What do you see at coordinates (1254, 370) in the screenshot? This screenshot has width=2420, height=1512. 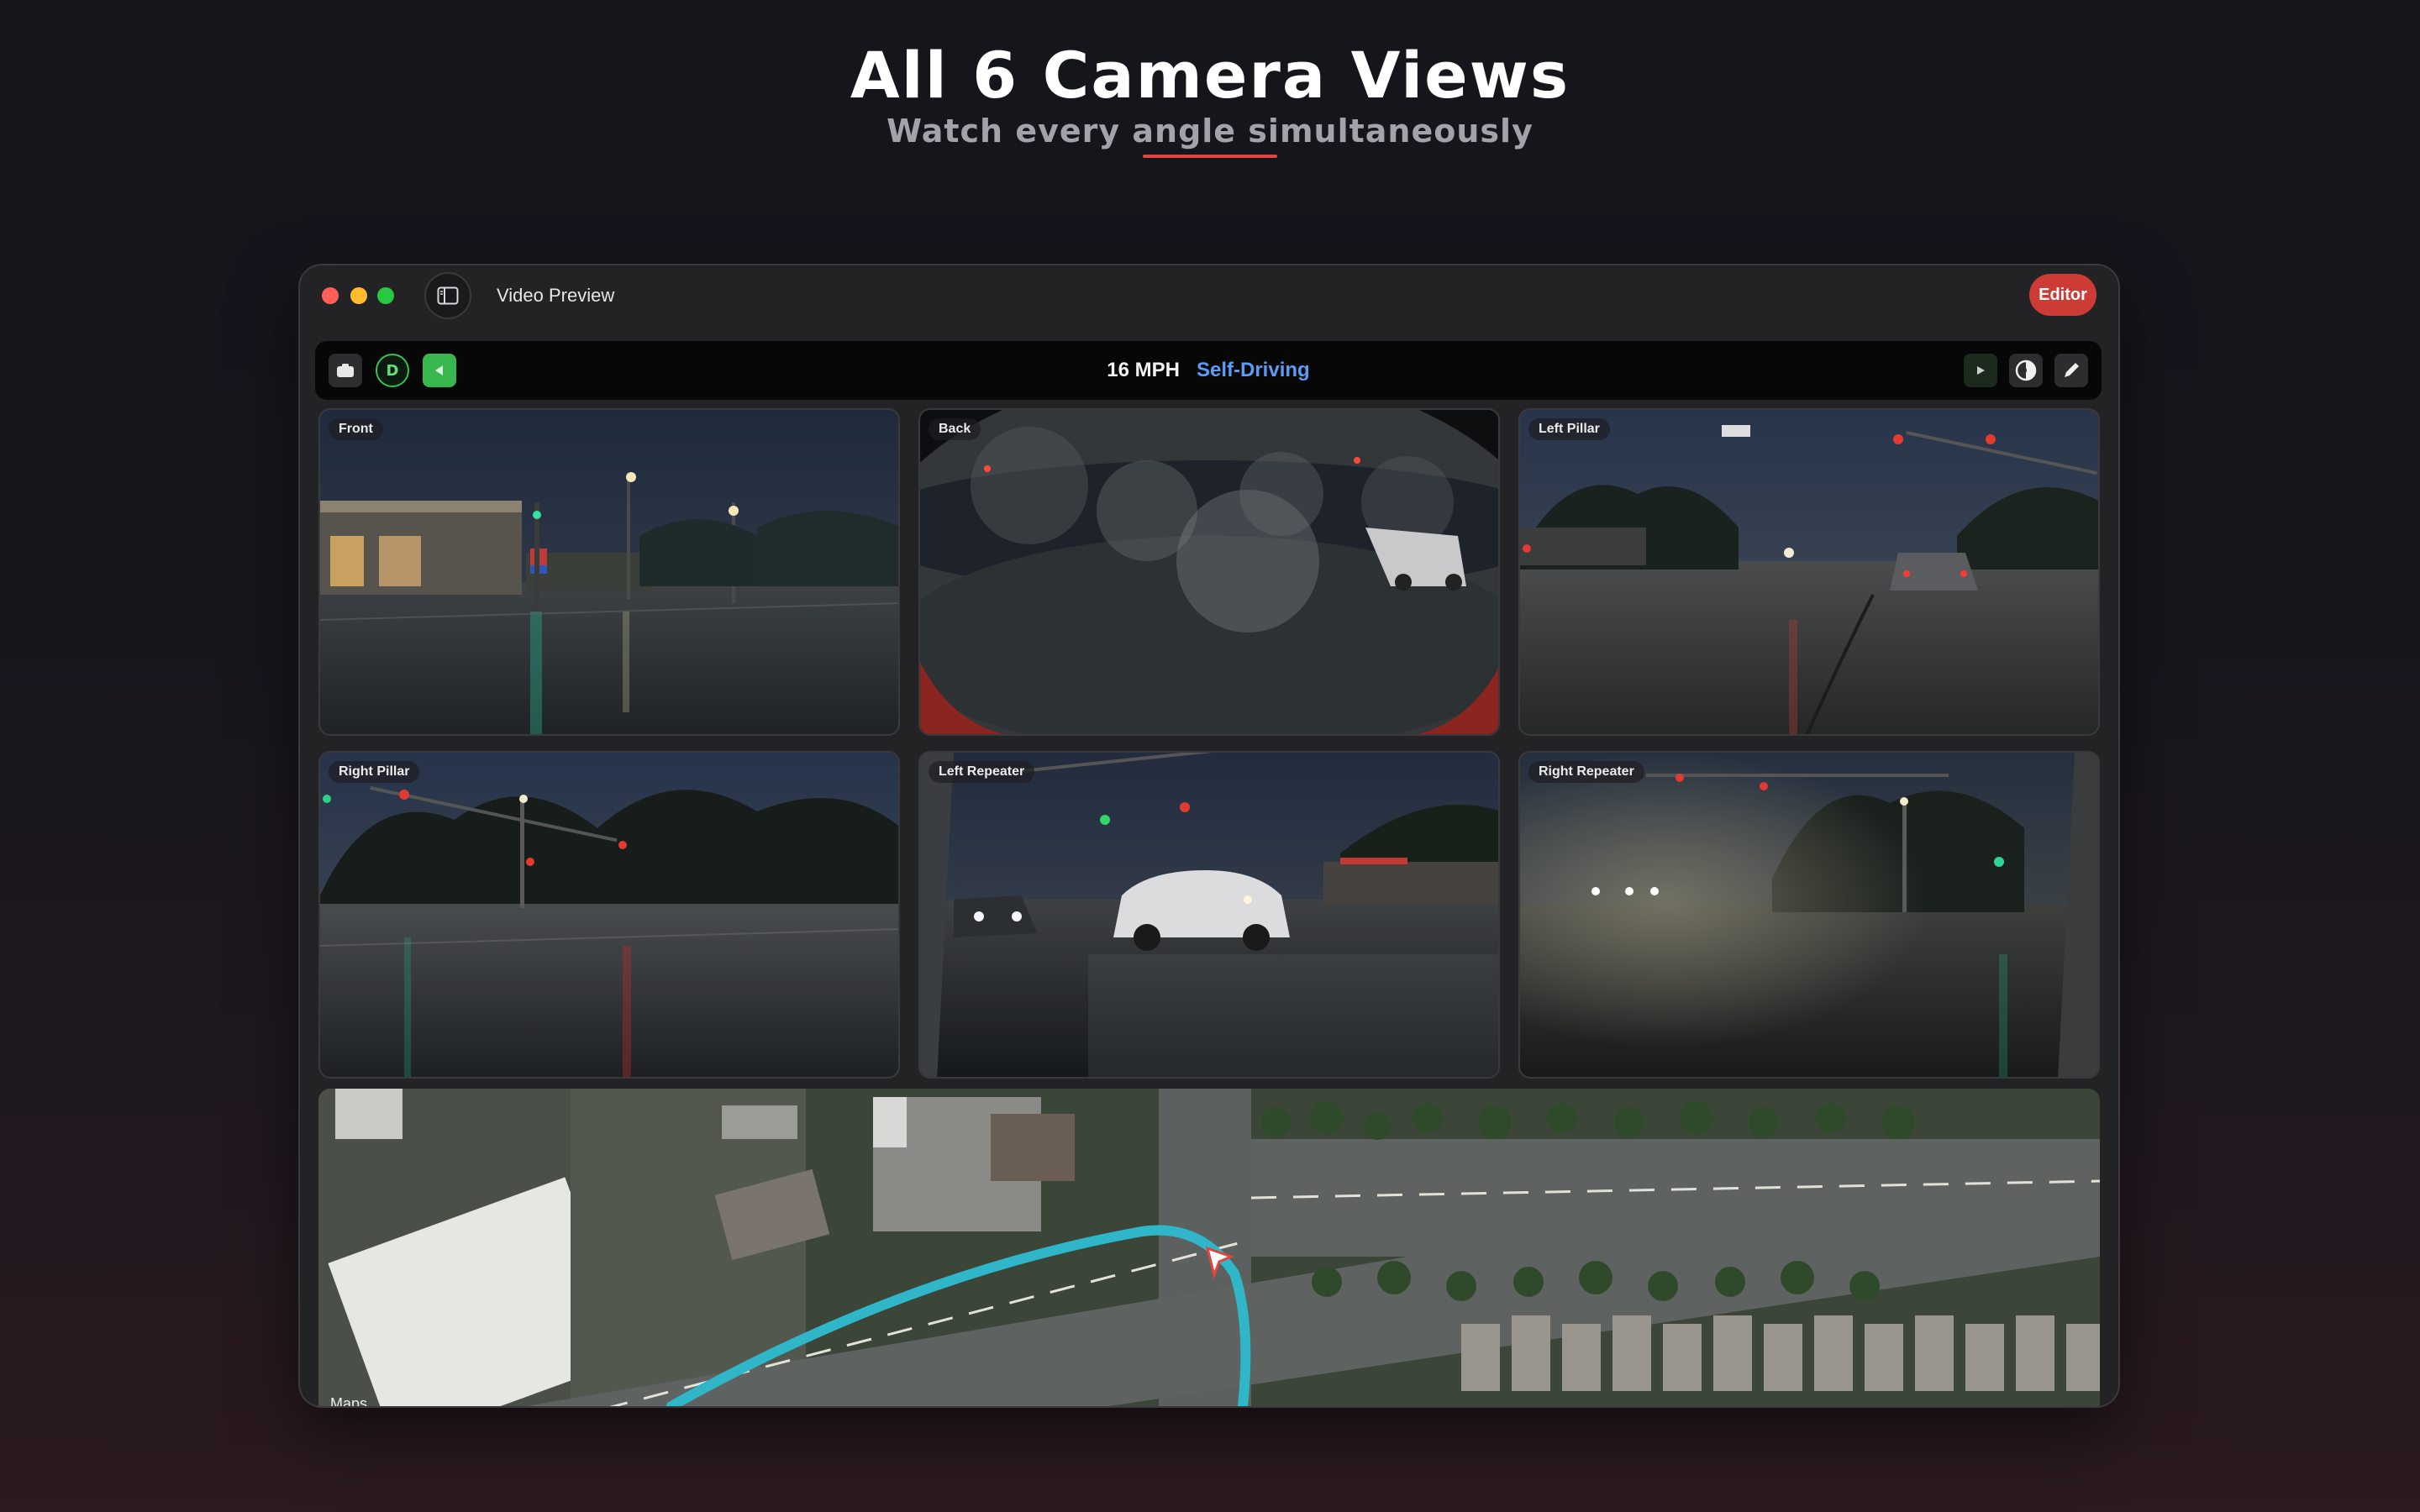 I see `autopilot-status: Self-Driving` at bounding box center [1254, 370].